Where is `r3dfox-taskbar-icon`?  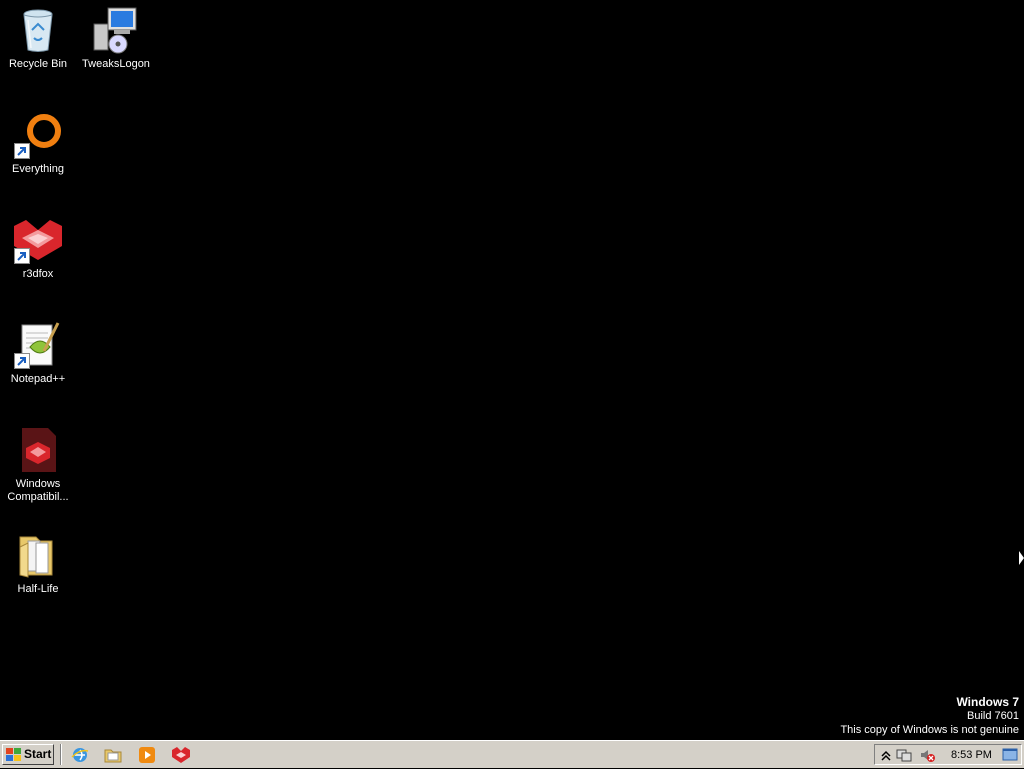 r3dfox-taskbar-icon is located at coordinates (181, 755).